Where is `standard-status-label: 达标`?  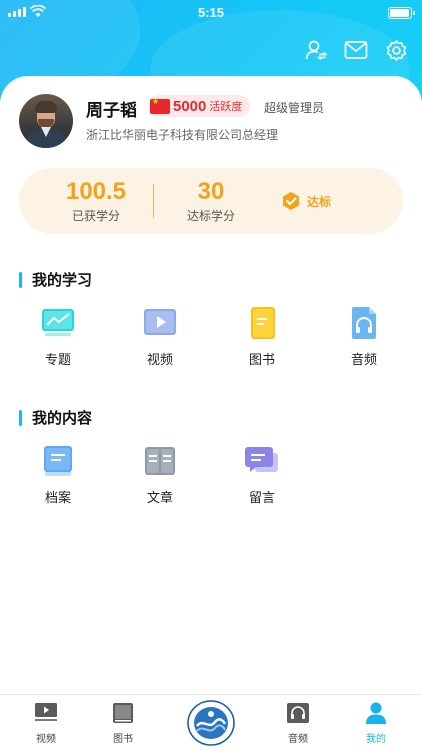 standard-status-label: 达标 is located at coordinates (319, 201).